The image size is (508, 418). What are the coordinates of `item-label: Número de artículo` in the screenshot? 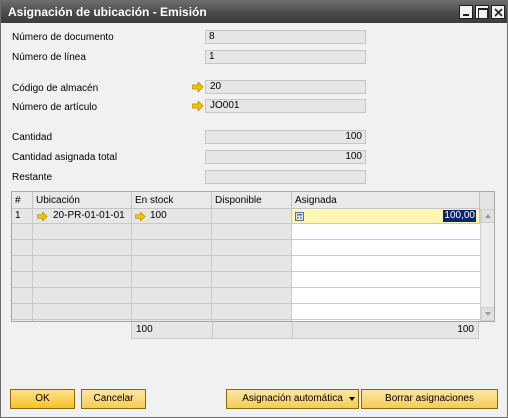 It's located at (55, 107).